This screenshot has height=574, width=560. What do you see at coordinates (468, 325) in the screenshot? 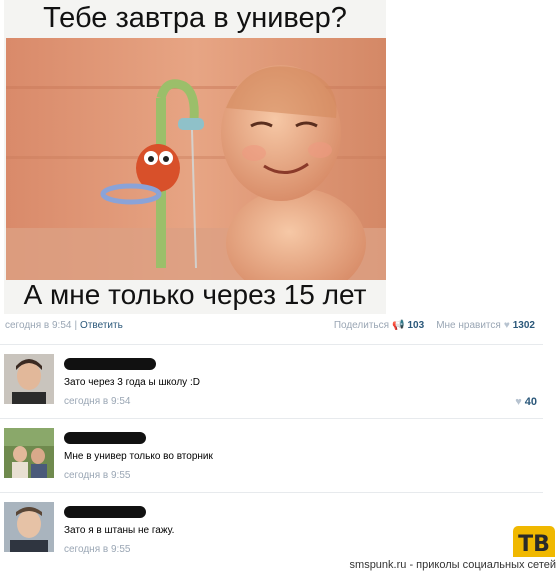
I see `like-label: Мне нравится` at bounding box center [468, 325].